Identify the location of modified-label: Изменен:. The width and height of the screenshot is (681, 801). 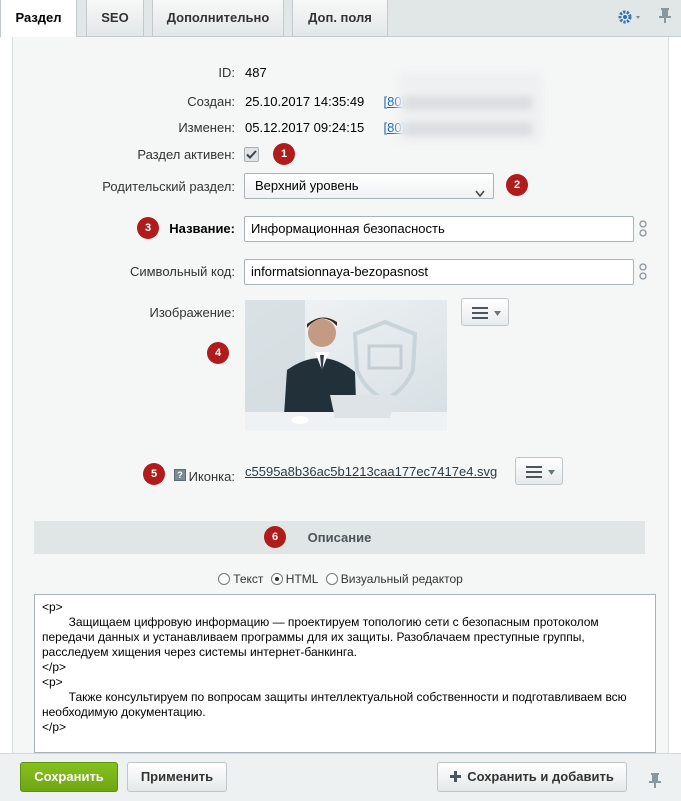
(206, 127).